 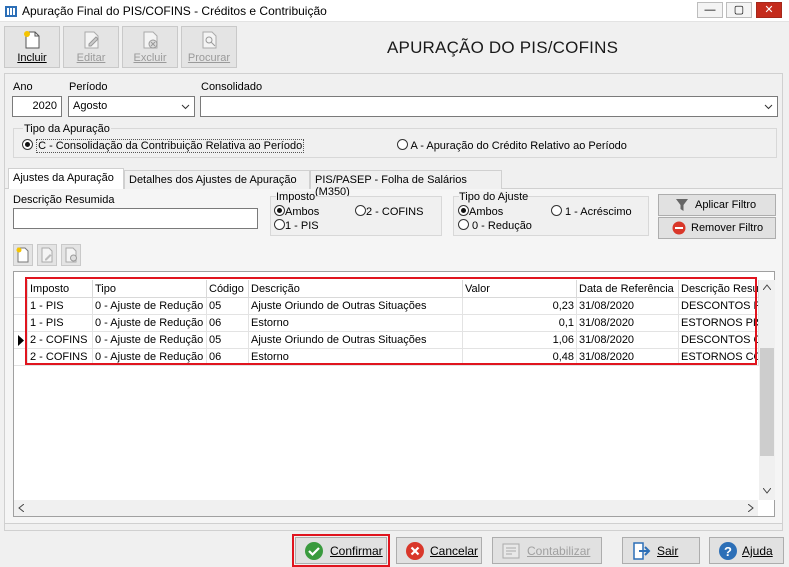 I want to click on descricao-resumida-label: Descrição Resumida, so click(x=64, y=200).